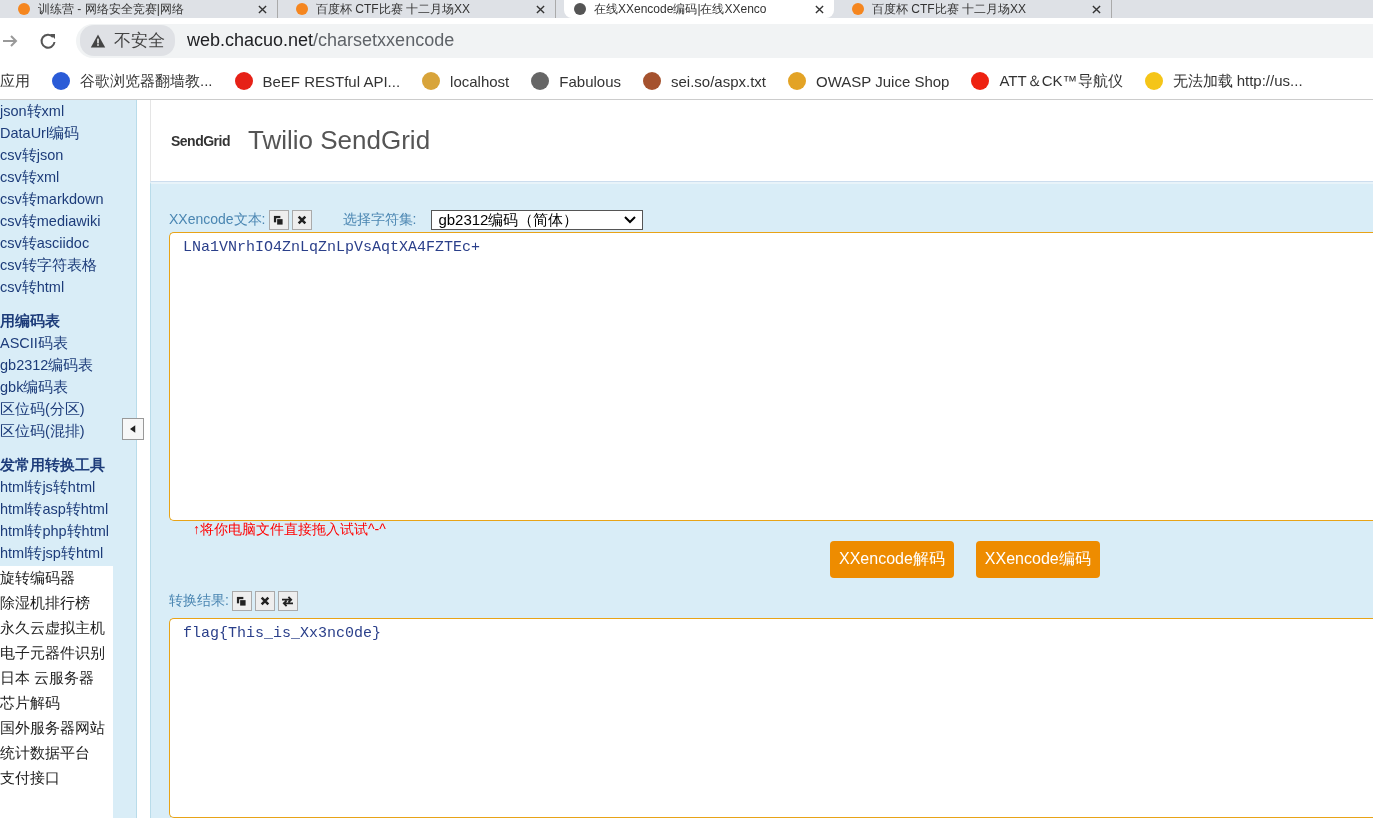 This screenshot has height=819, width=1373. Describe the element at coordinates (34, 387) in the screenshot. I see `sidebar-link: gbk编码表` at that location.